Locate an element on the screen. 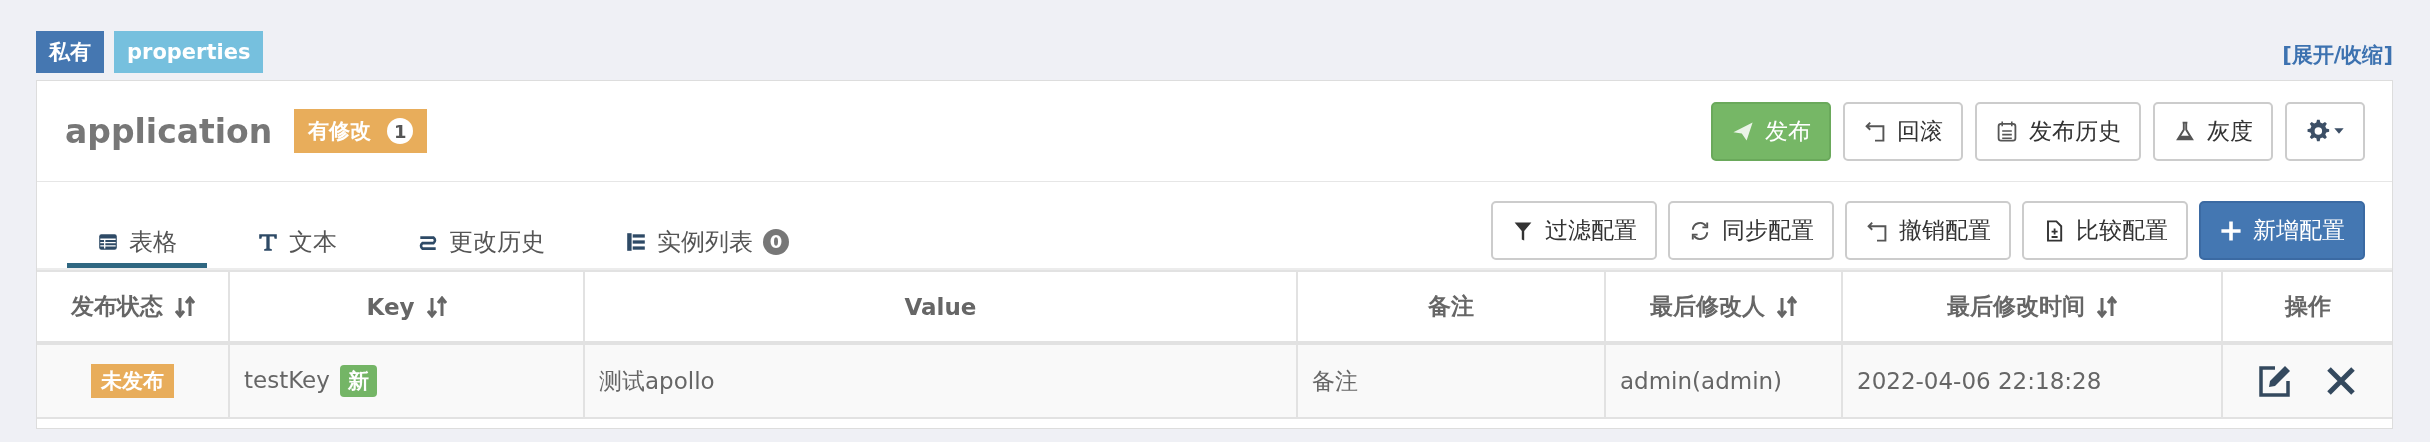 The width and height of the screenshot is (2430, 442). view-tab: 实例列表 0 is located at coordinates (707, 244).